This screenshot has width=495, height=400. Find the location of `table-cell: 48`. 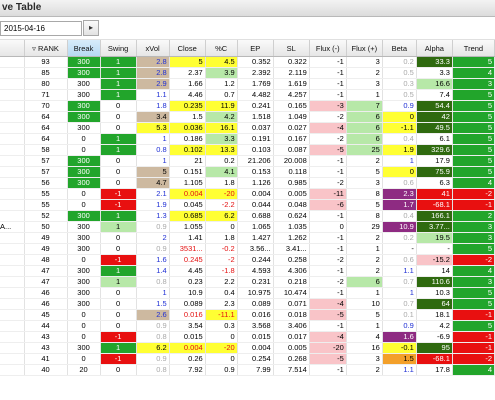

table-cell: 48 is located at coordinates (46, 260).